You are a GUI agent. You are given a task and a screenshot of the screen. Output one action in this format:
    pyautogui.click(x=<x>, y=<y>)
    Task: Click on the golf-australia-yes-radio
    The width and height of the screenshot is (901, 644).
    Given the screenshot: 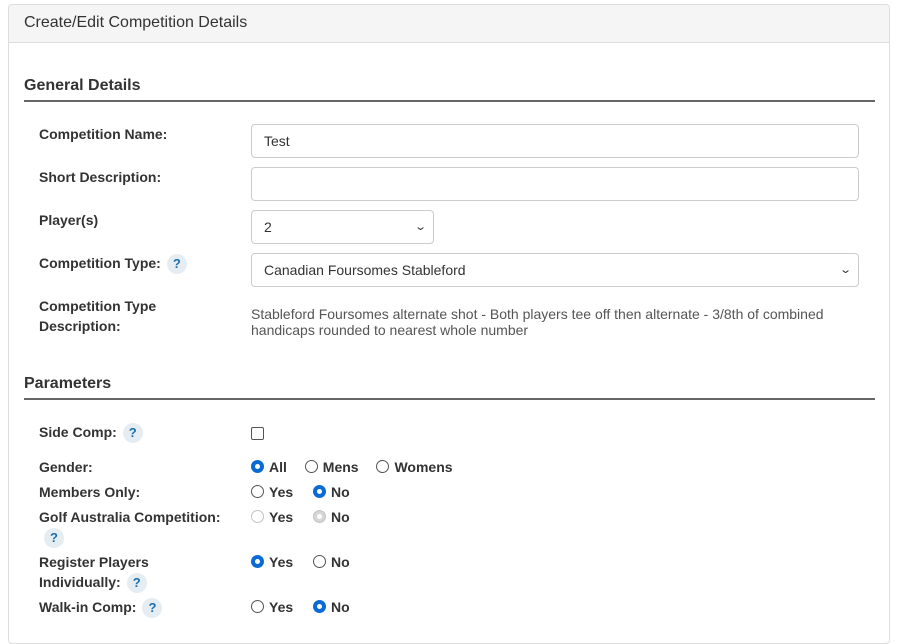 What is the action you would take?
    pyautogui.click(x=257, y=516)
    